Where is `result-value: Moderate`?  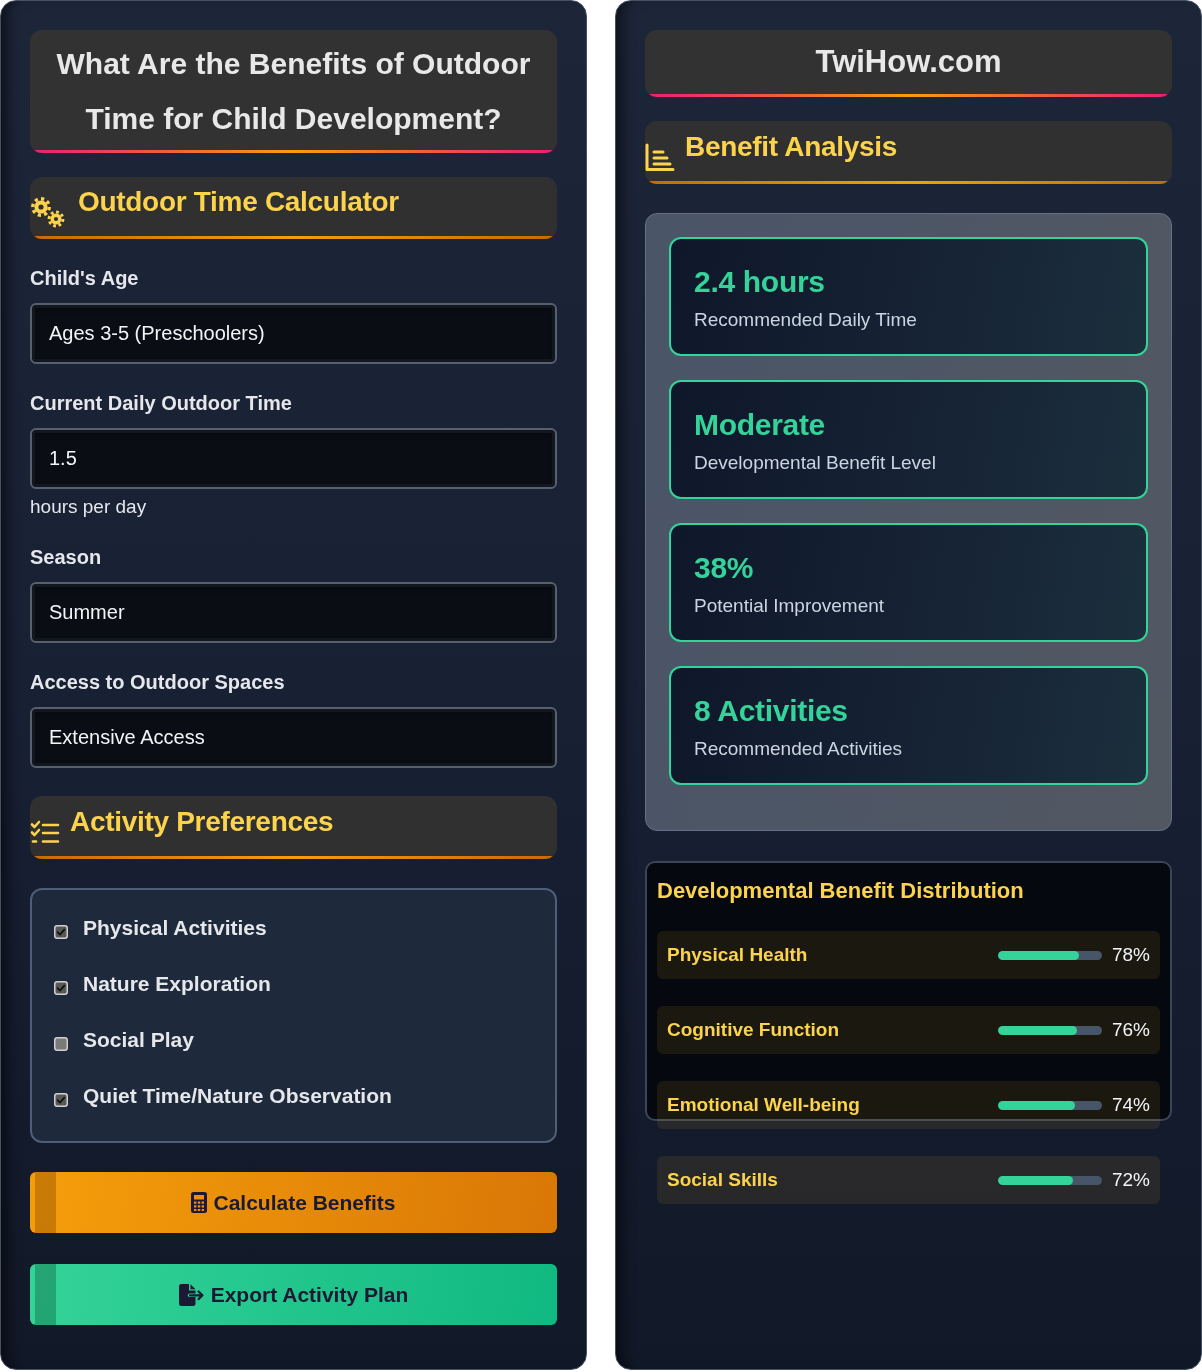
result-value: Moderate is located at coordinates (760, 425).